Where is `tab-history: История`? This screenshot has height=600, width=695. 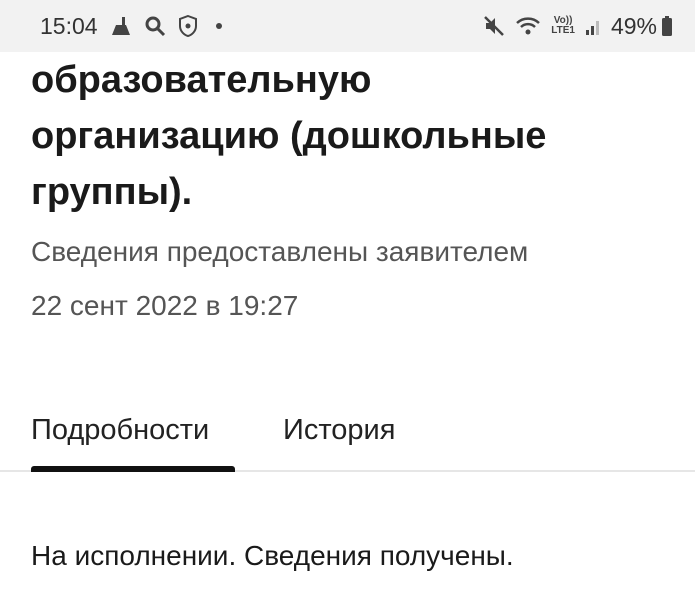
tab-history: История is located at coordinates (339, 443).